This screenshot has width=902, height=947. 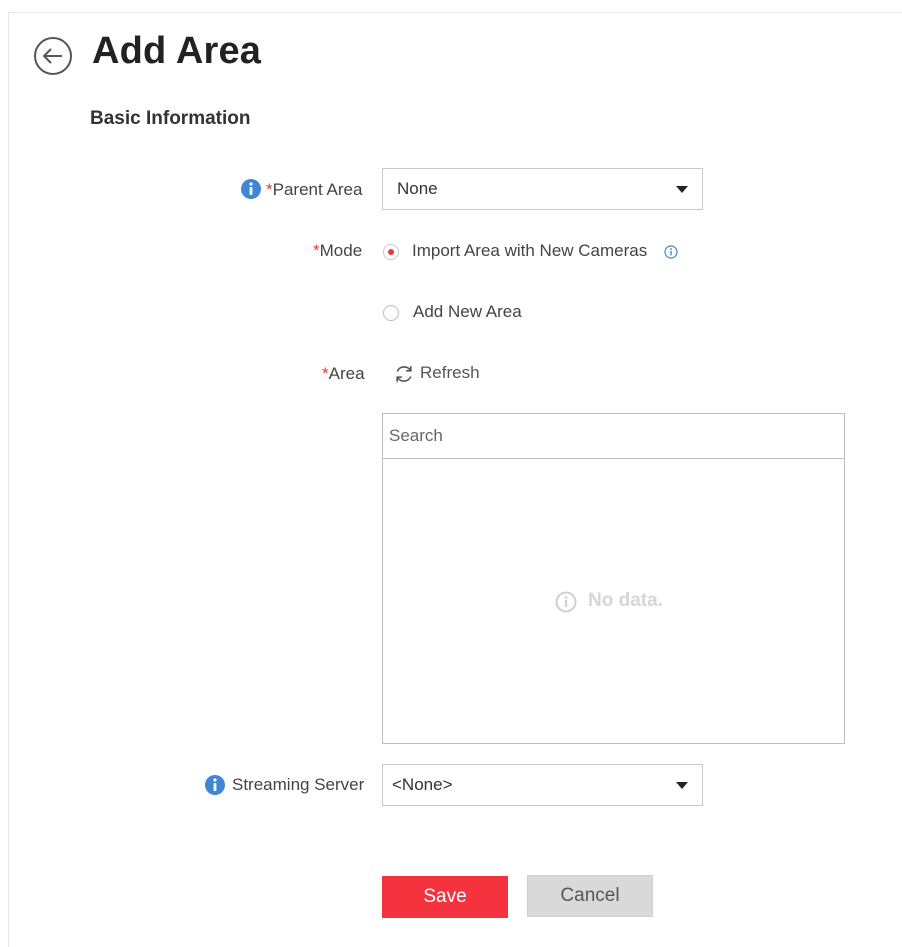 What do you see at coordinates (590, 896) in the screenshot?
I see `cancel-button: Cancel` at bounding box center [590, 896].